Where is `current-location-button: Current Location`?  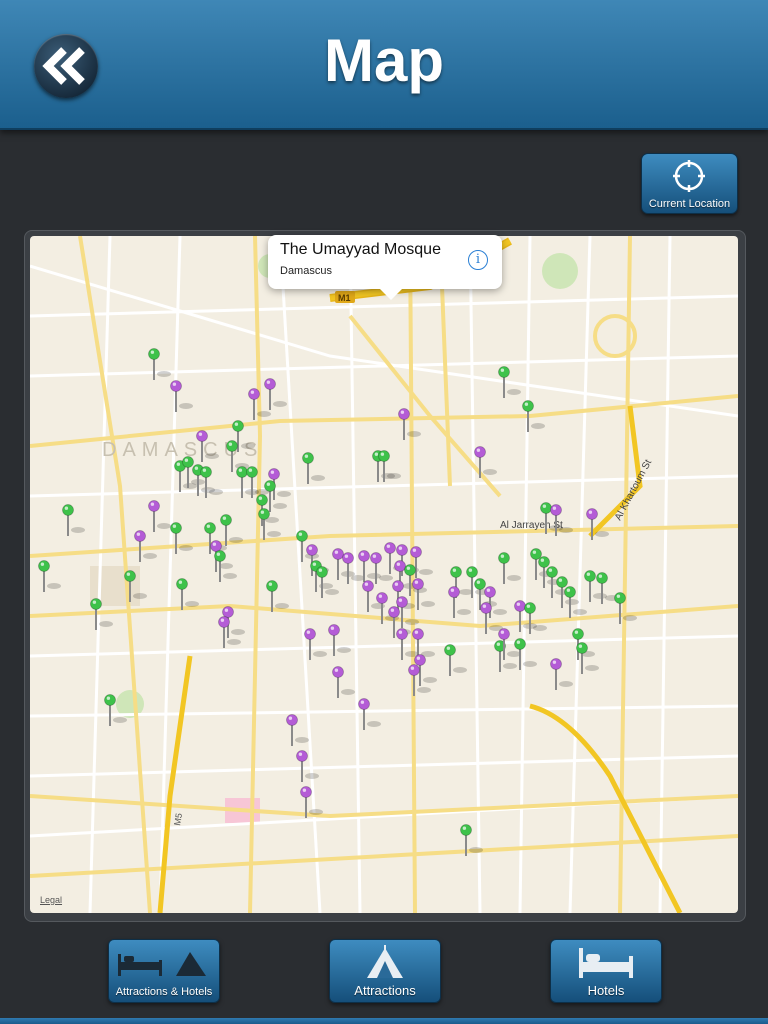
current-location-button: Current Location is located at coordinates (689, 183).